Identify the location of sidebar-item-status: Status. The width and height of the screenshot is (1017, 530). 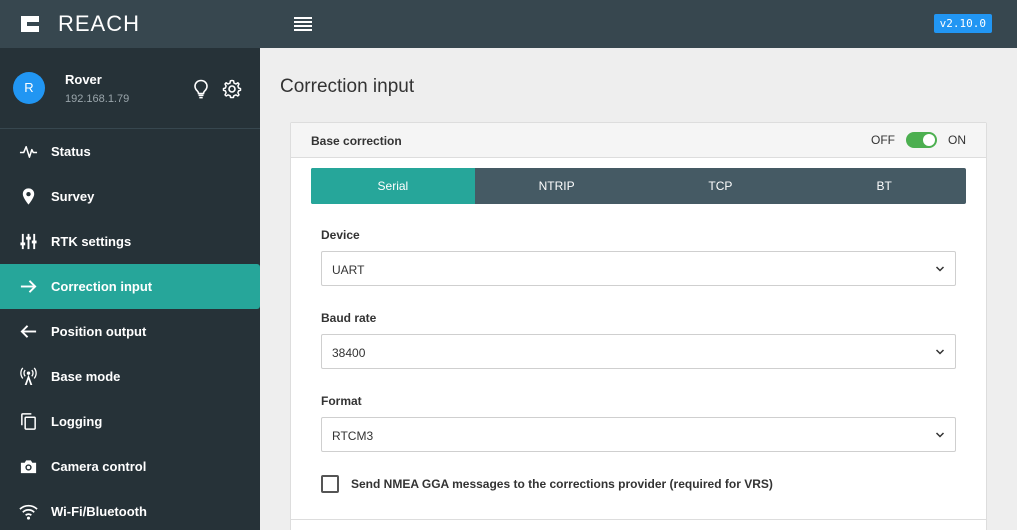
(130, 151).